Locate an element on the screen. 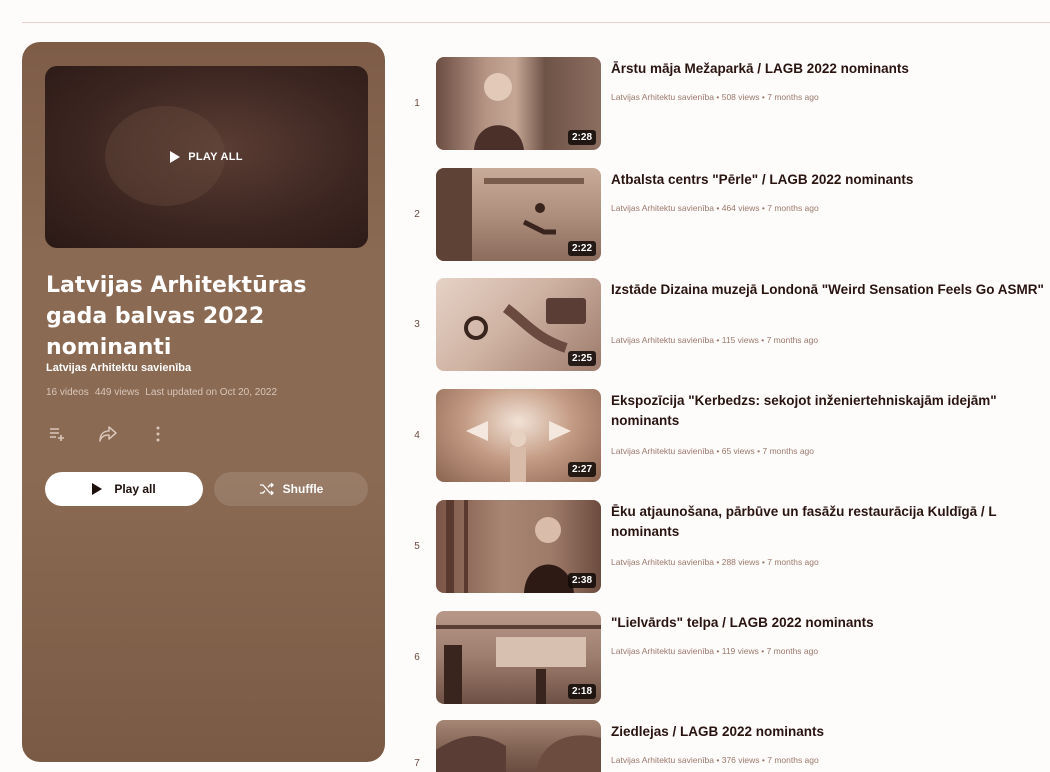 This screenshot has width=1050, height=772. video-index: 7 is located at coordinates (417, 763).